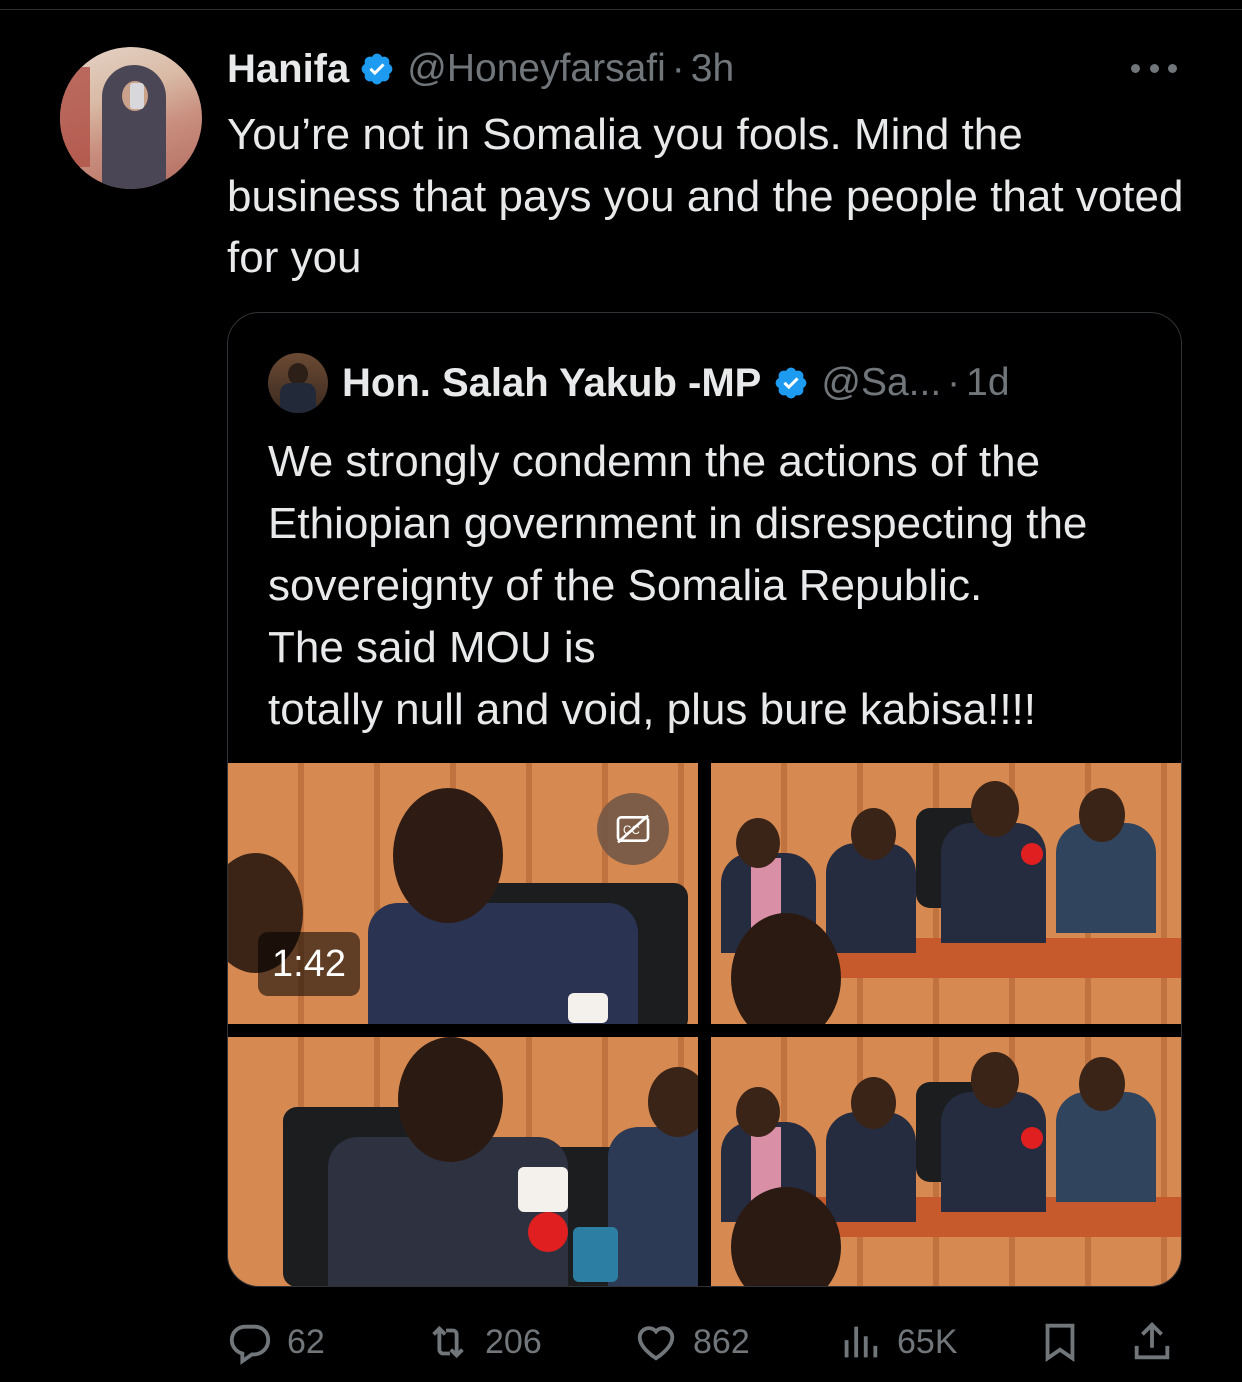 Image resolution: width=1242 pixels, height=1382 pixels. I want to click on share-button, so click(1159, 1342).